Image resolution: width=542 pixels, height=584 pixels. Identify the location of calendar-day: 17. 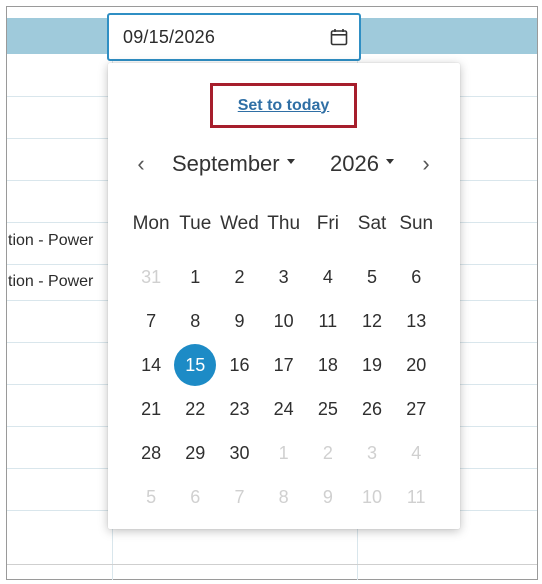
(284, 365).